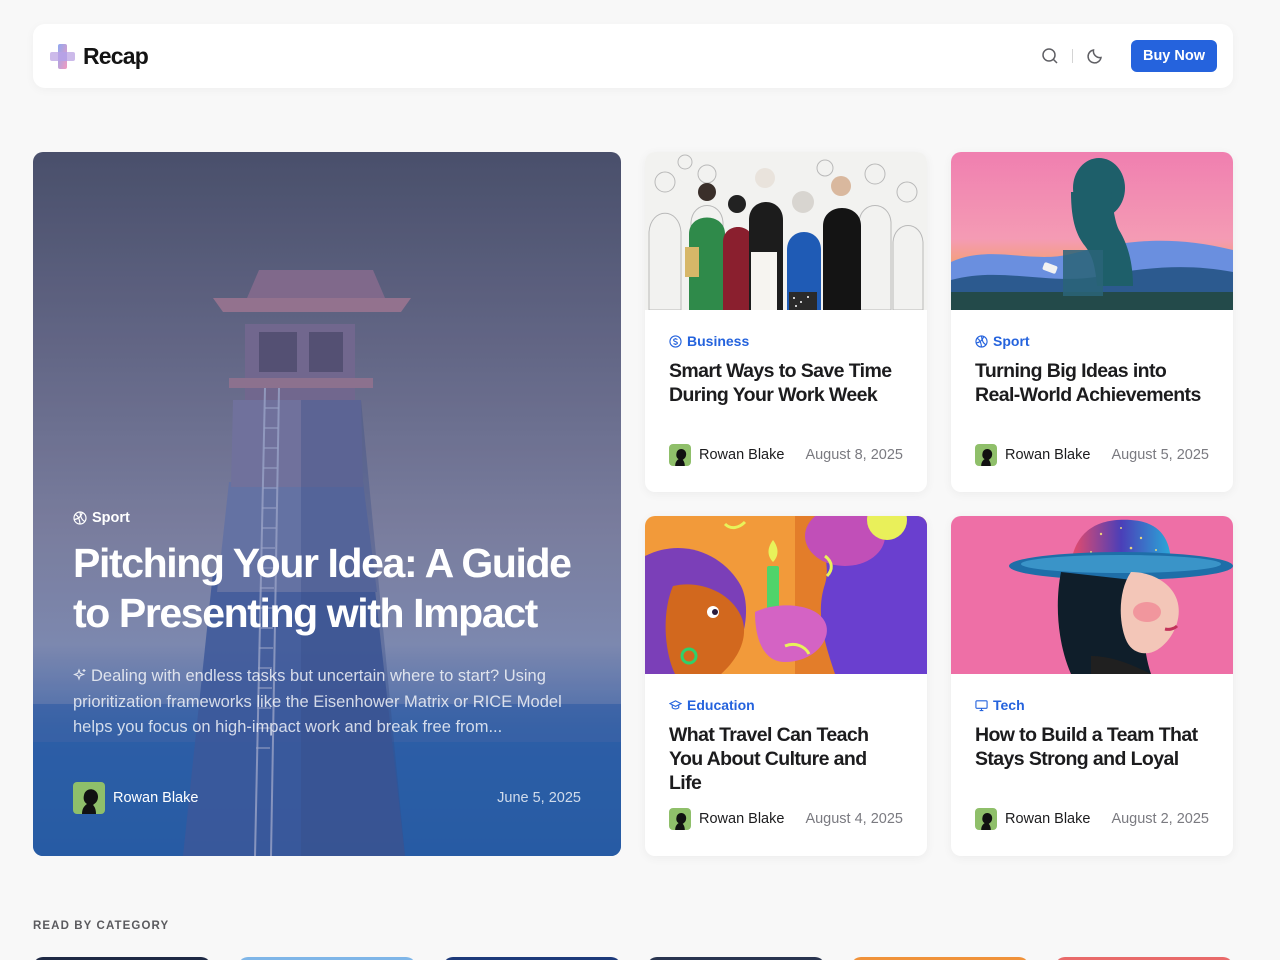  I want to click on post-category-label: Education, so click(721, 705).